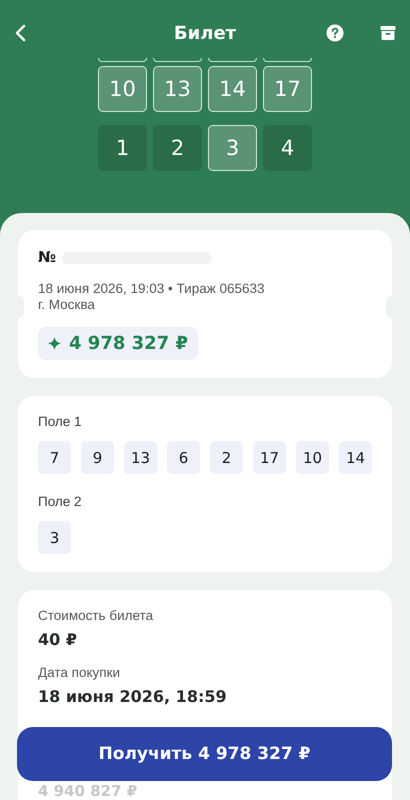 This screenshot has width=410, height=800. I want to click on number-tile: 1, so click(122, 148).